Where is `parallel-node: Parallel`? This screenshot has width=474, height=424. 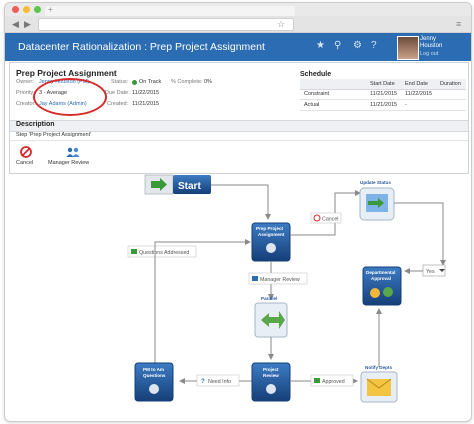
parallel-node: Parallel is located at coordinates (271, 317).